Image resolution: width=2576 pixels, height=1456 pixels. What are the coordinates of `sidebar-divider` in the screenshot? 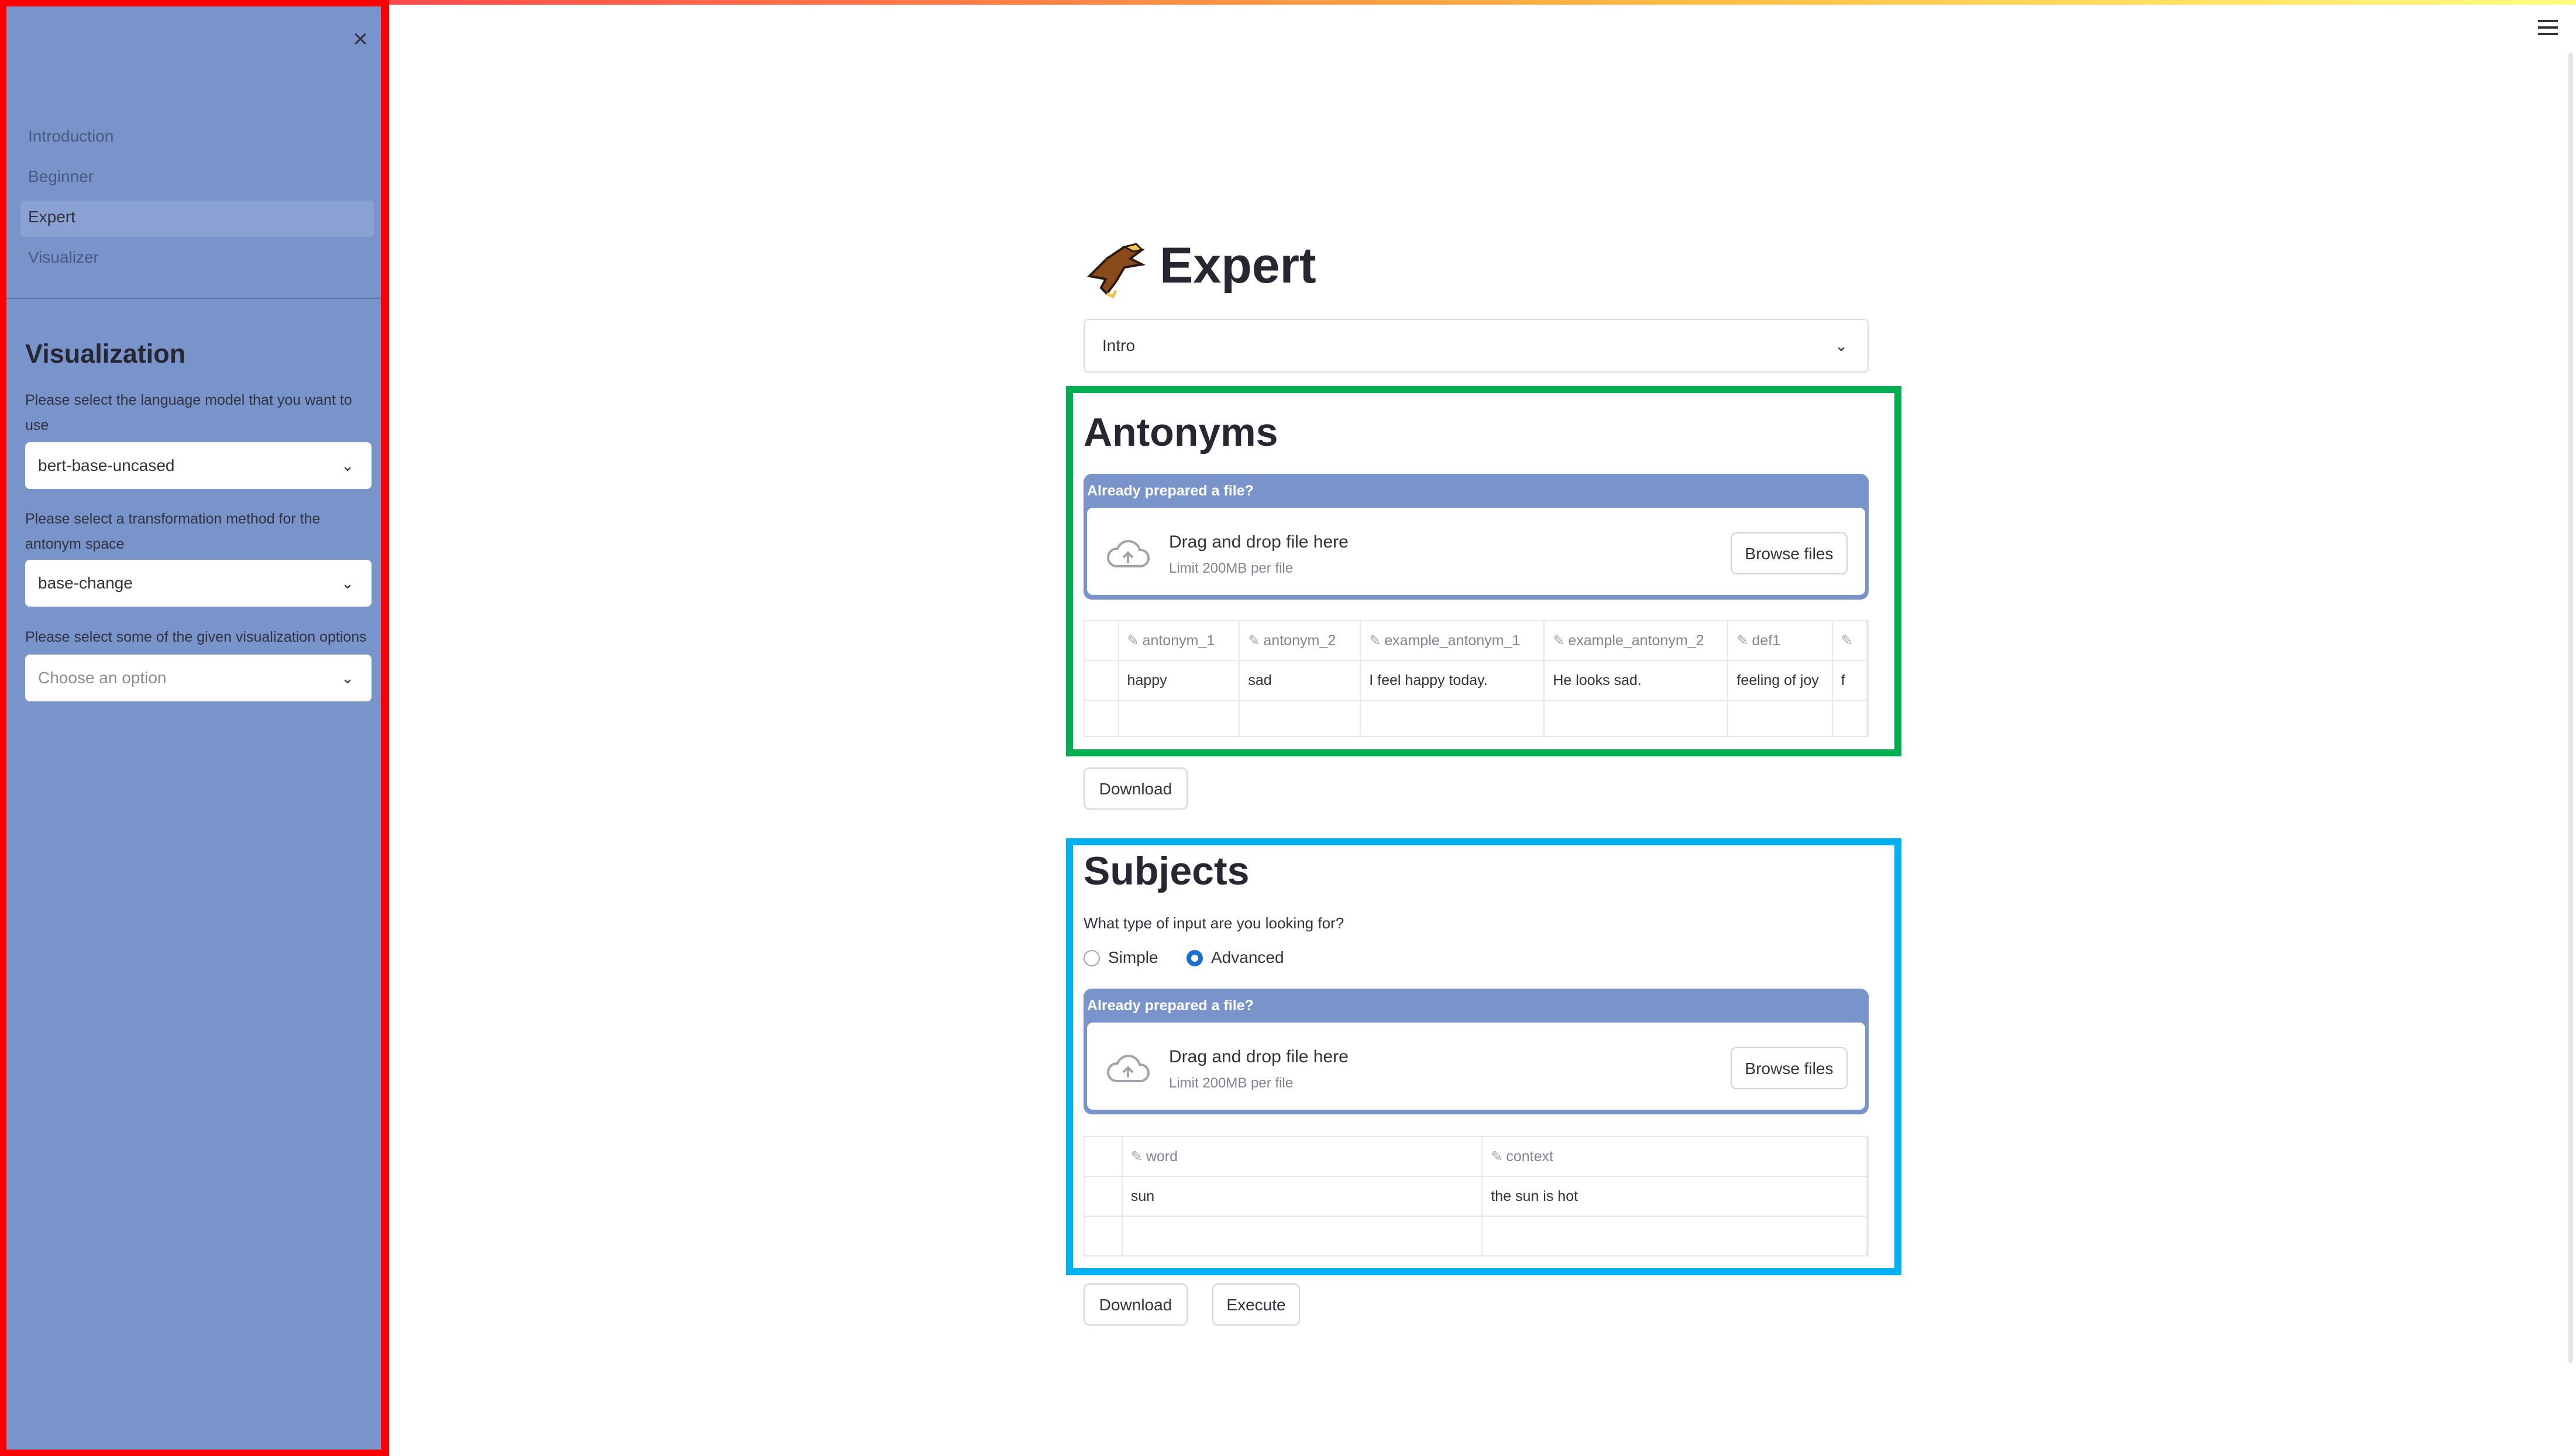 It's located at (193, 298).